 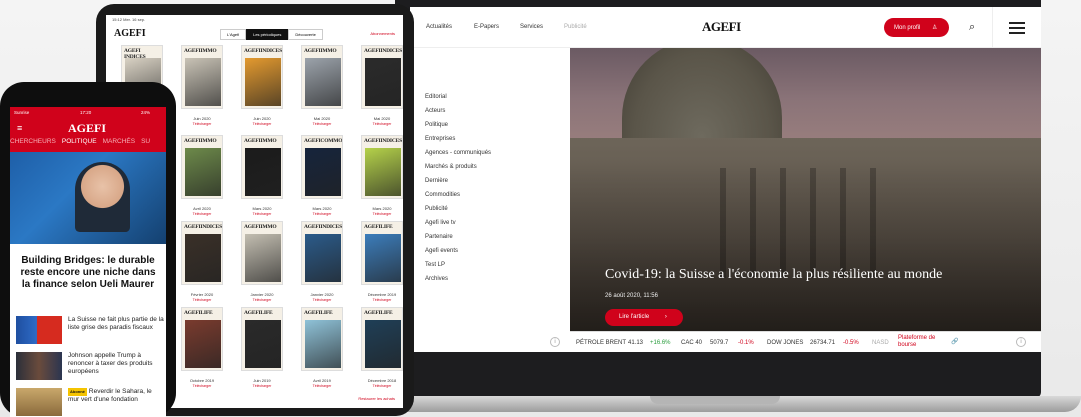 I want to click on sidebar-item-politique: Politique, so click(x=436, y=125).